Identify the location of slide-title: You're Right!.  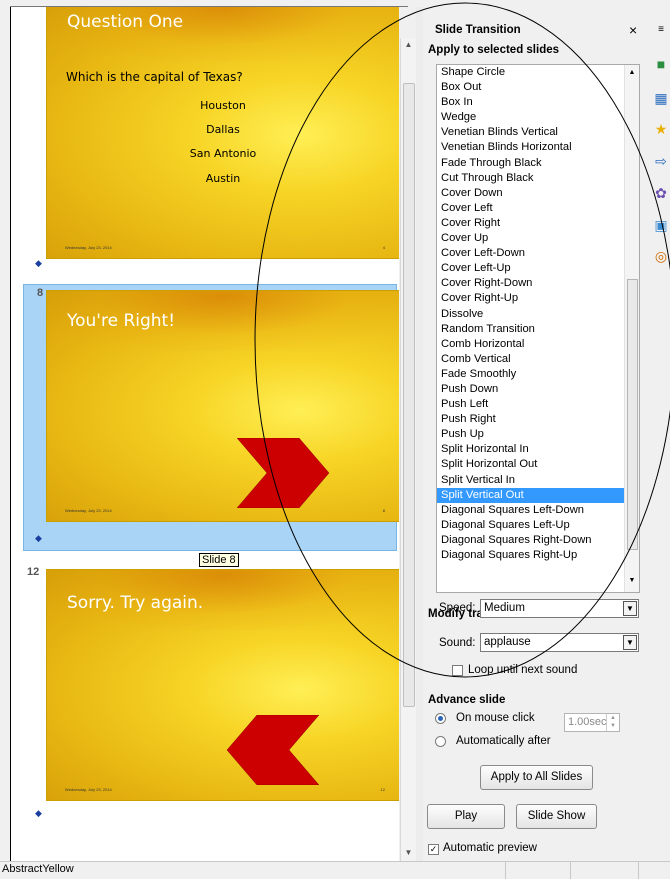
(121, 321).